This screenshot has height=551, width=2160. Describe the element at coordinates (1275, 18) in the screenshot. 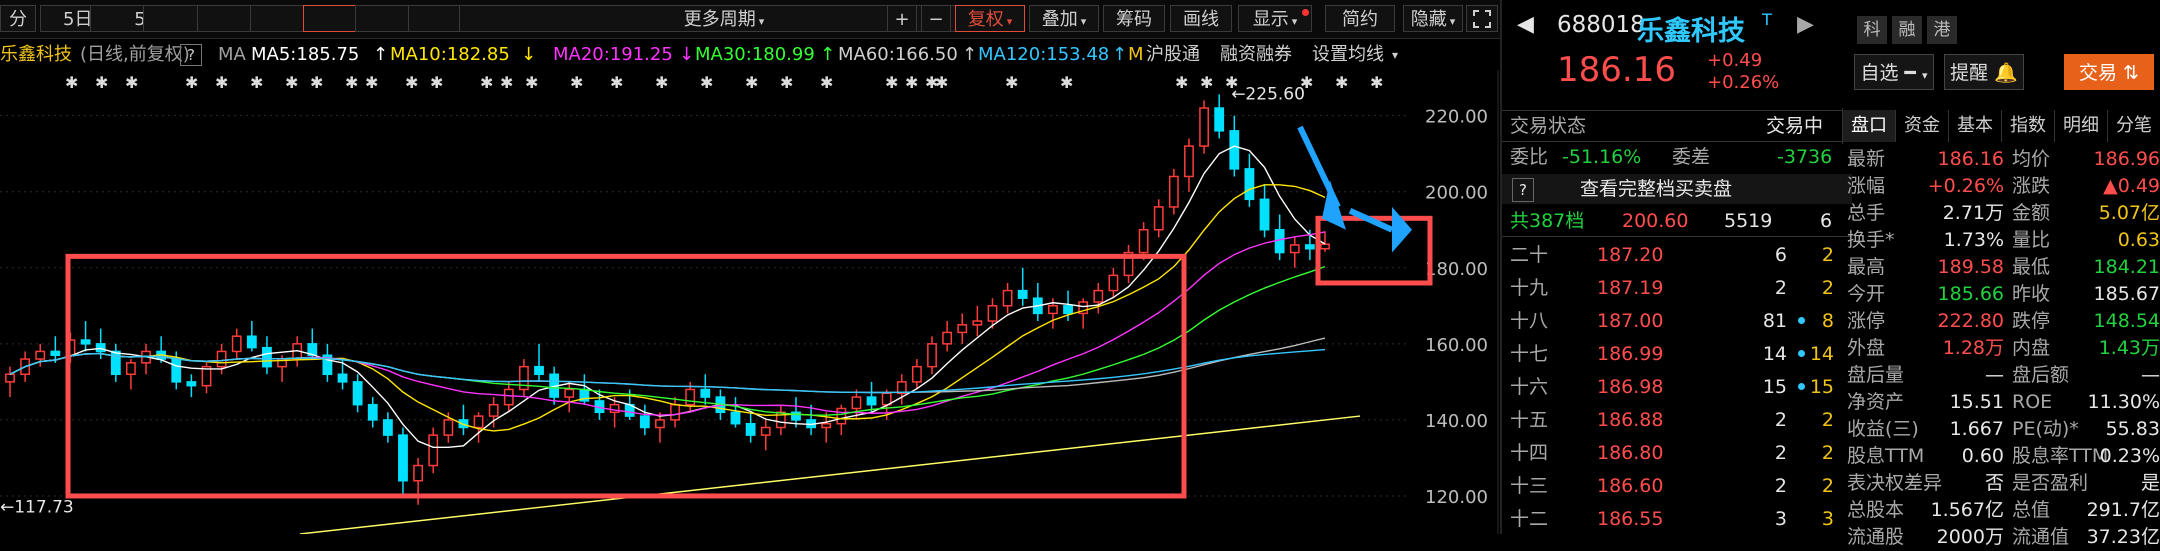

I see `tool-4-button: 显示 ▾` at that location.